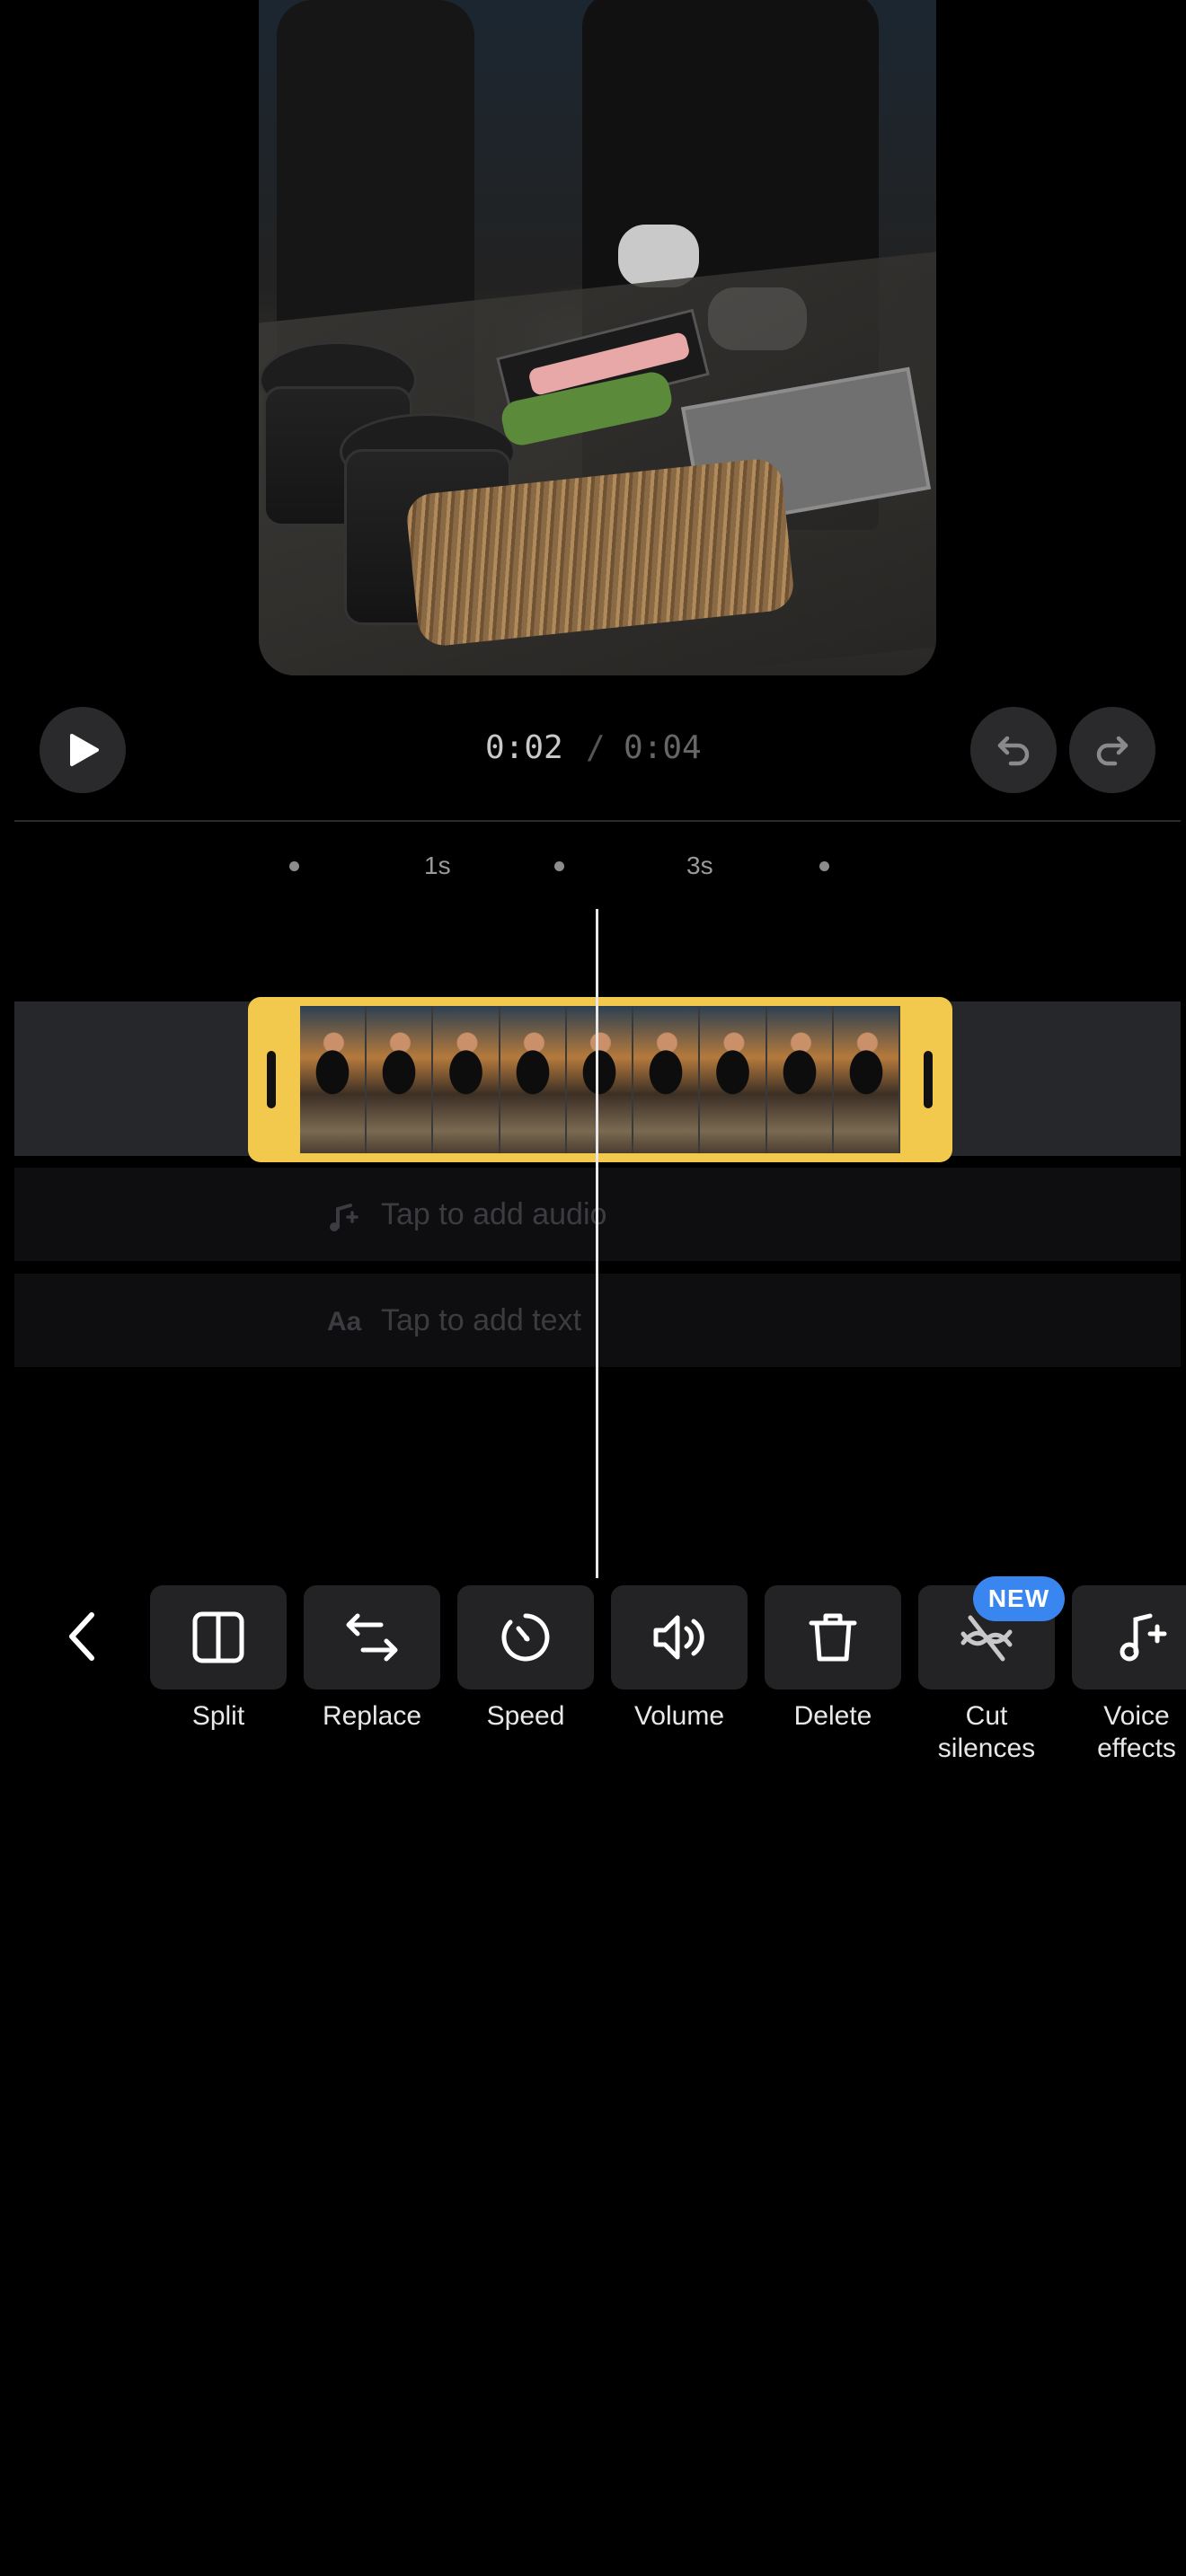 This screenshot has width=1186, height=2576. What do you see at coordinates (597, 821) in the screenshot?
I see `divider` at bounding box center [597, 821].